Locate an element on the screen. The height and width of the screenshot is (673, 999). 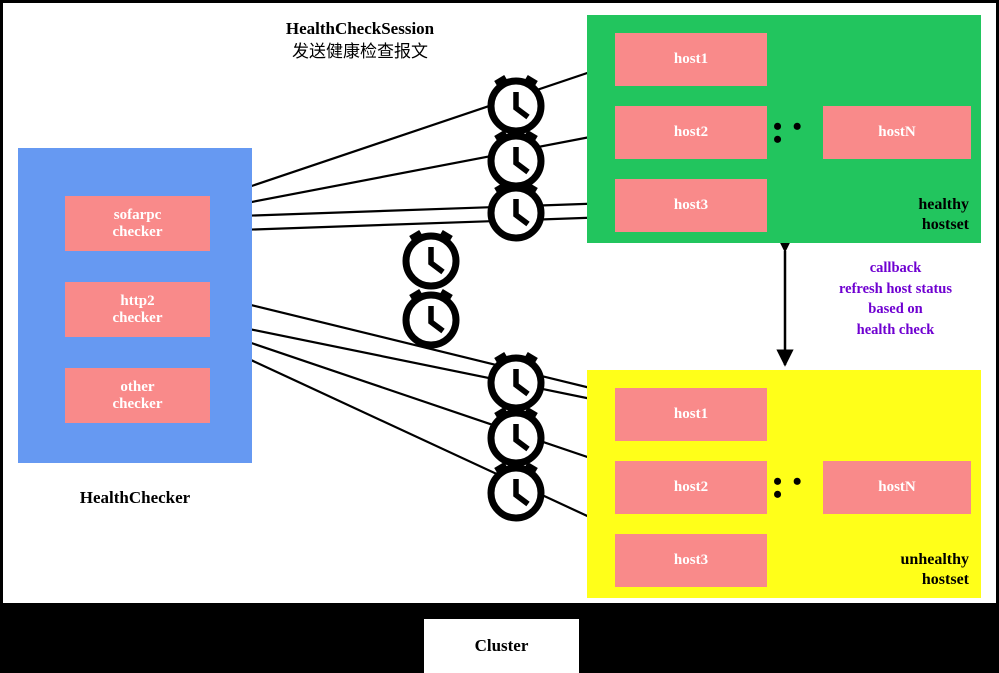
checker-box-sofarpc: sofarpc checker is located at coordinates (137, 223).